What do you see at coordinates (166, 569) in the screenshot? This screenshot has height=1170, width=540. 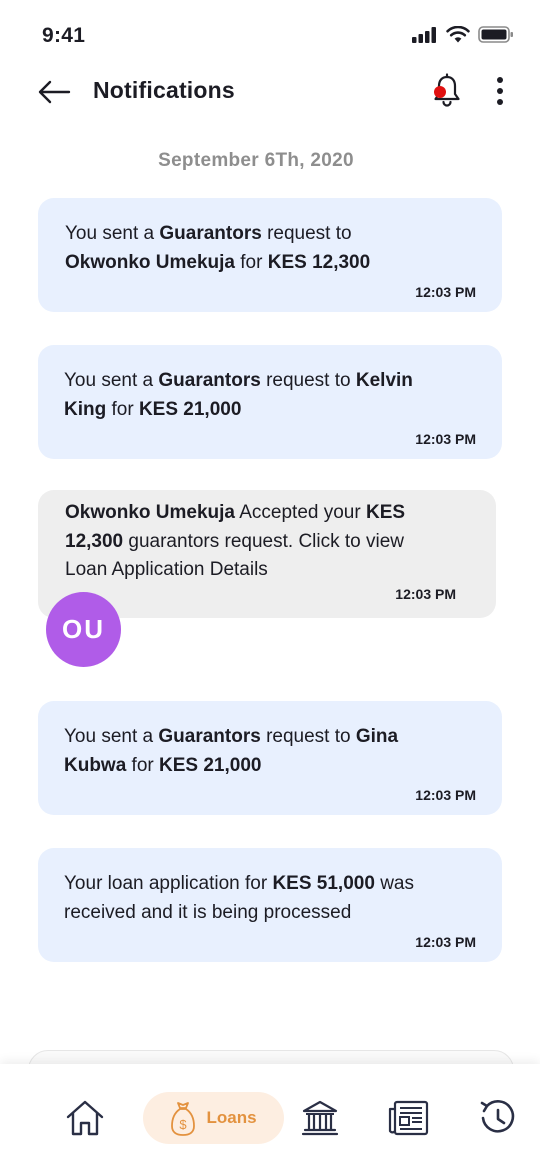 I see `message-text: Loan Application Details` at bounding box center [166, 569].